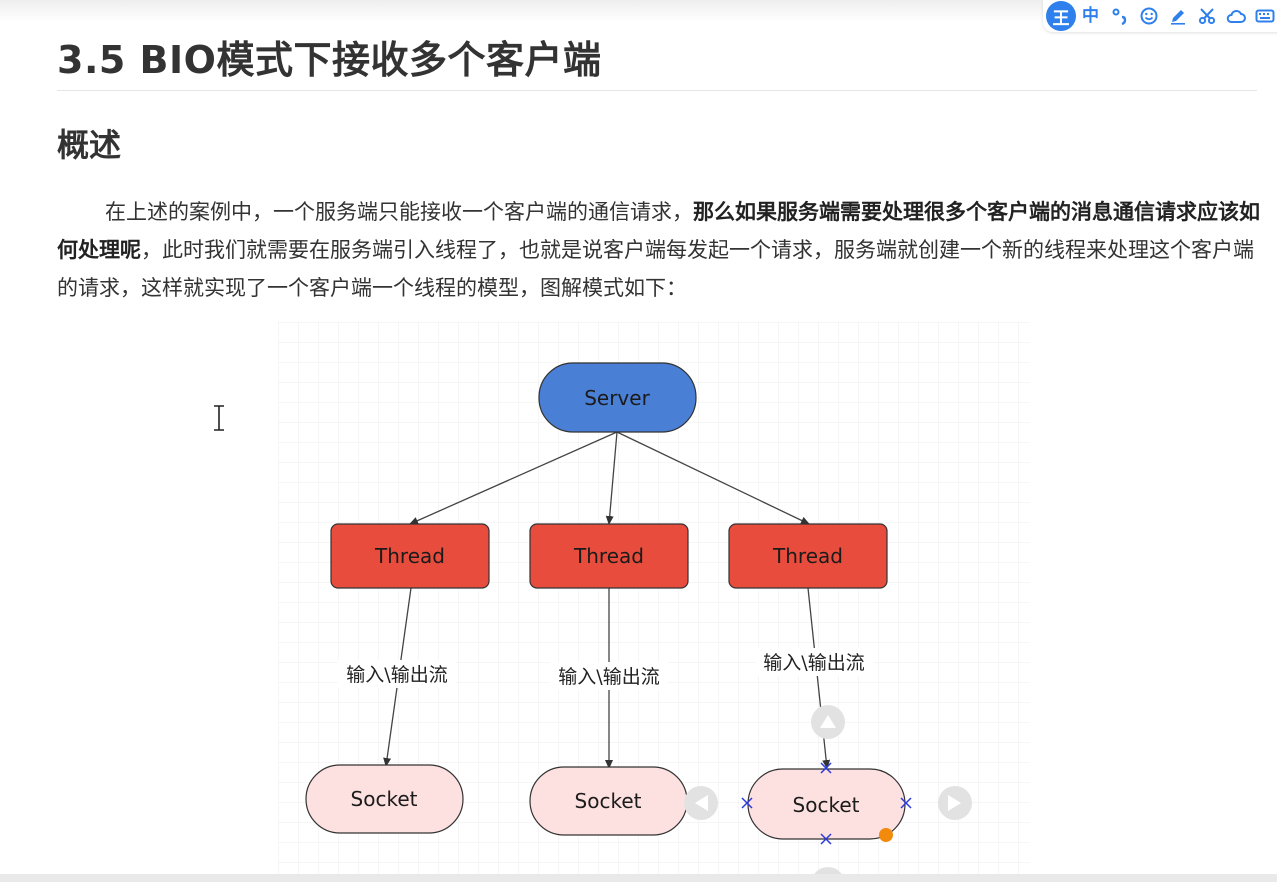 Image resolution: width=1277 pixels, height=882 pixels. Describe the element at coordinates (657, 90) in the screenshot. I see `heading-divider` at that location.